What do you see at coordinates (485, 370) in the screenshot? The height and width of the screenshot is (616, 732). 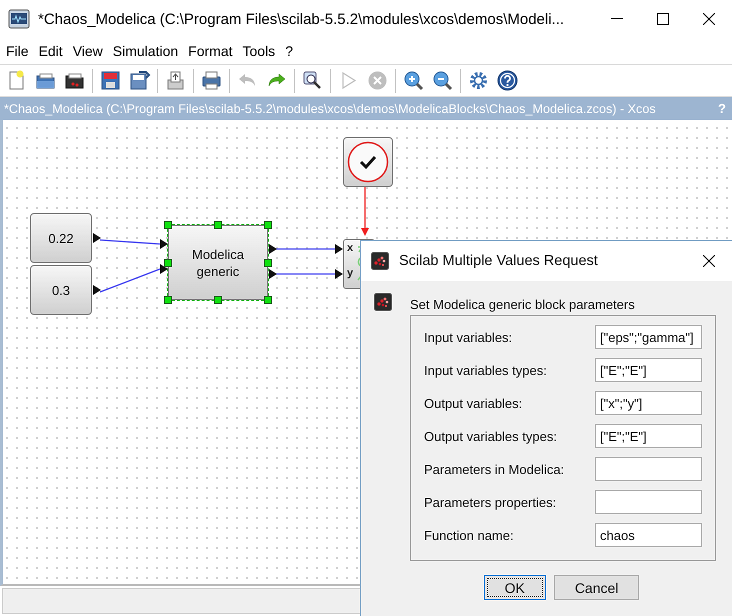 I see `field-label: Input variables types:` at bounding box center [485, 370].